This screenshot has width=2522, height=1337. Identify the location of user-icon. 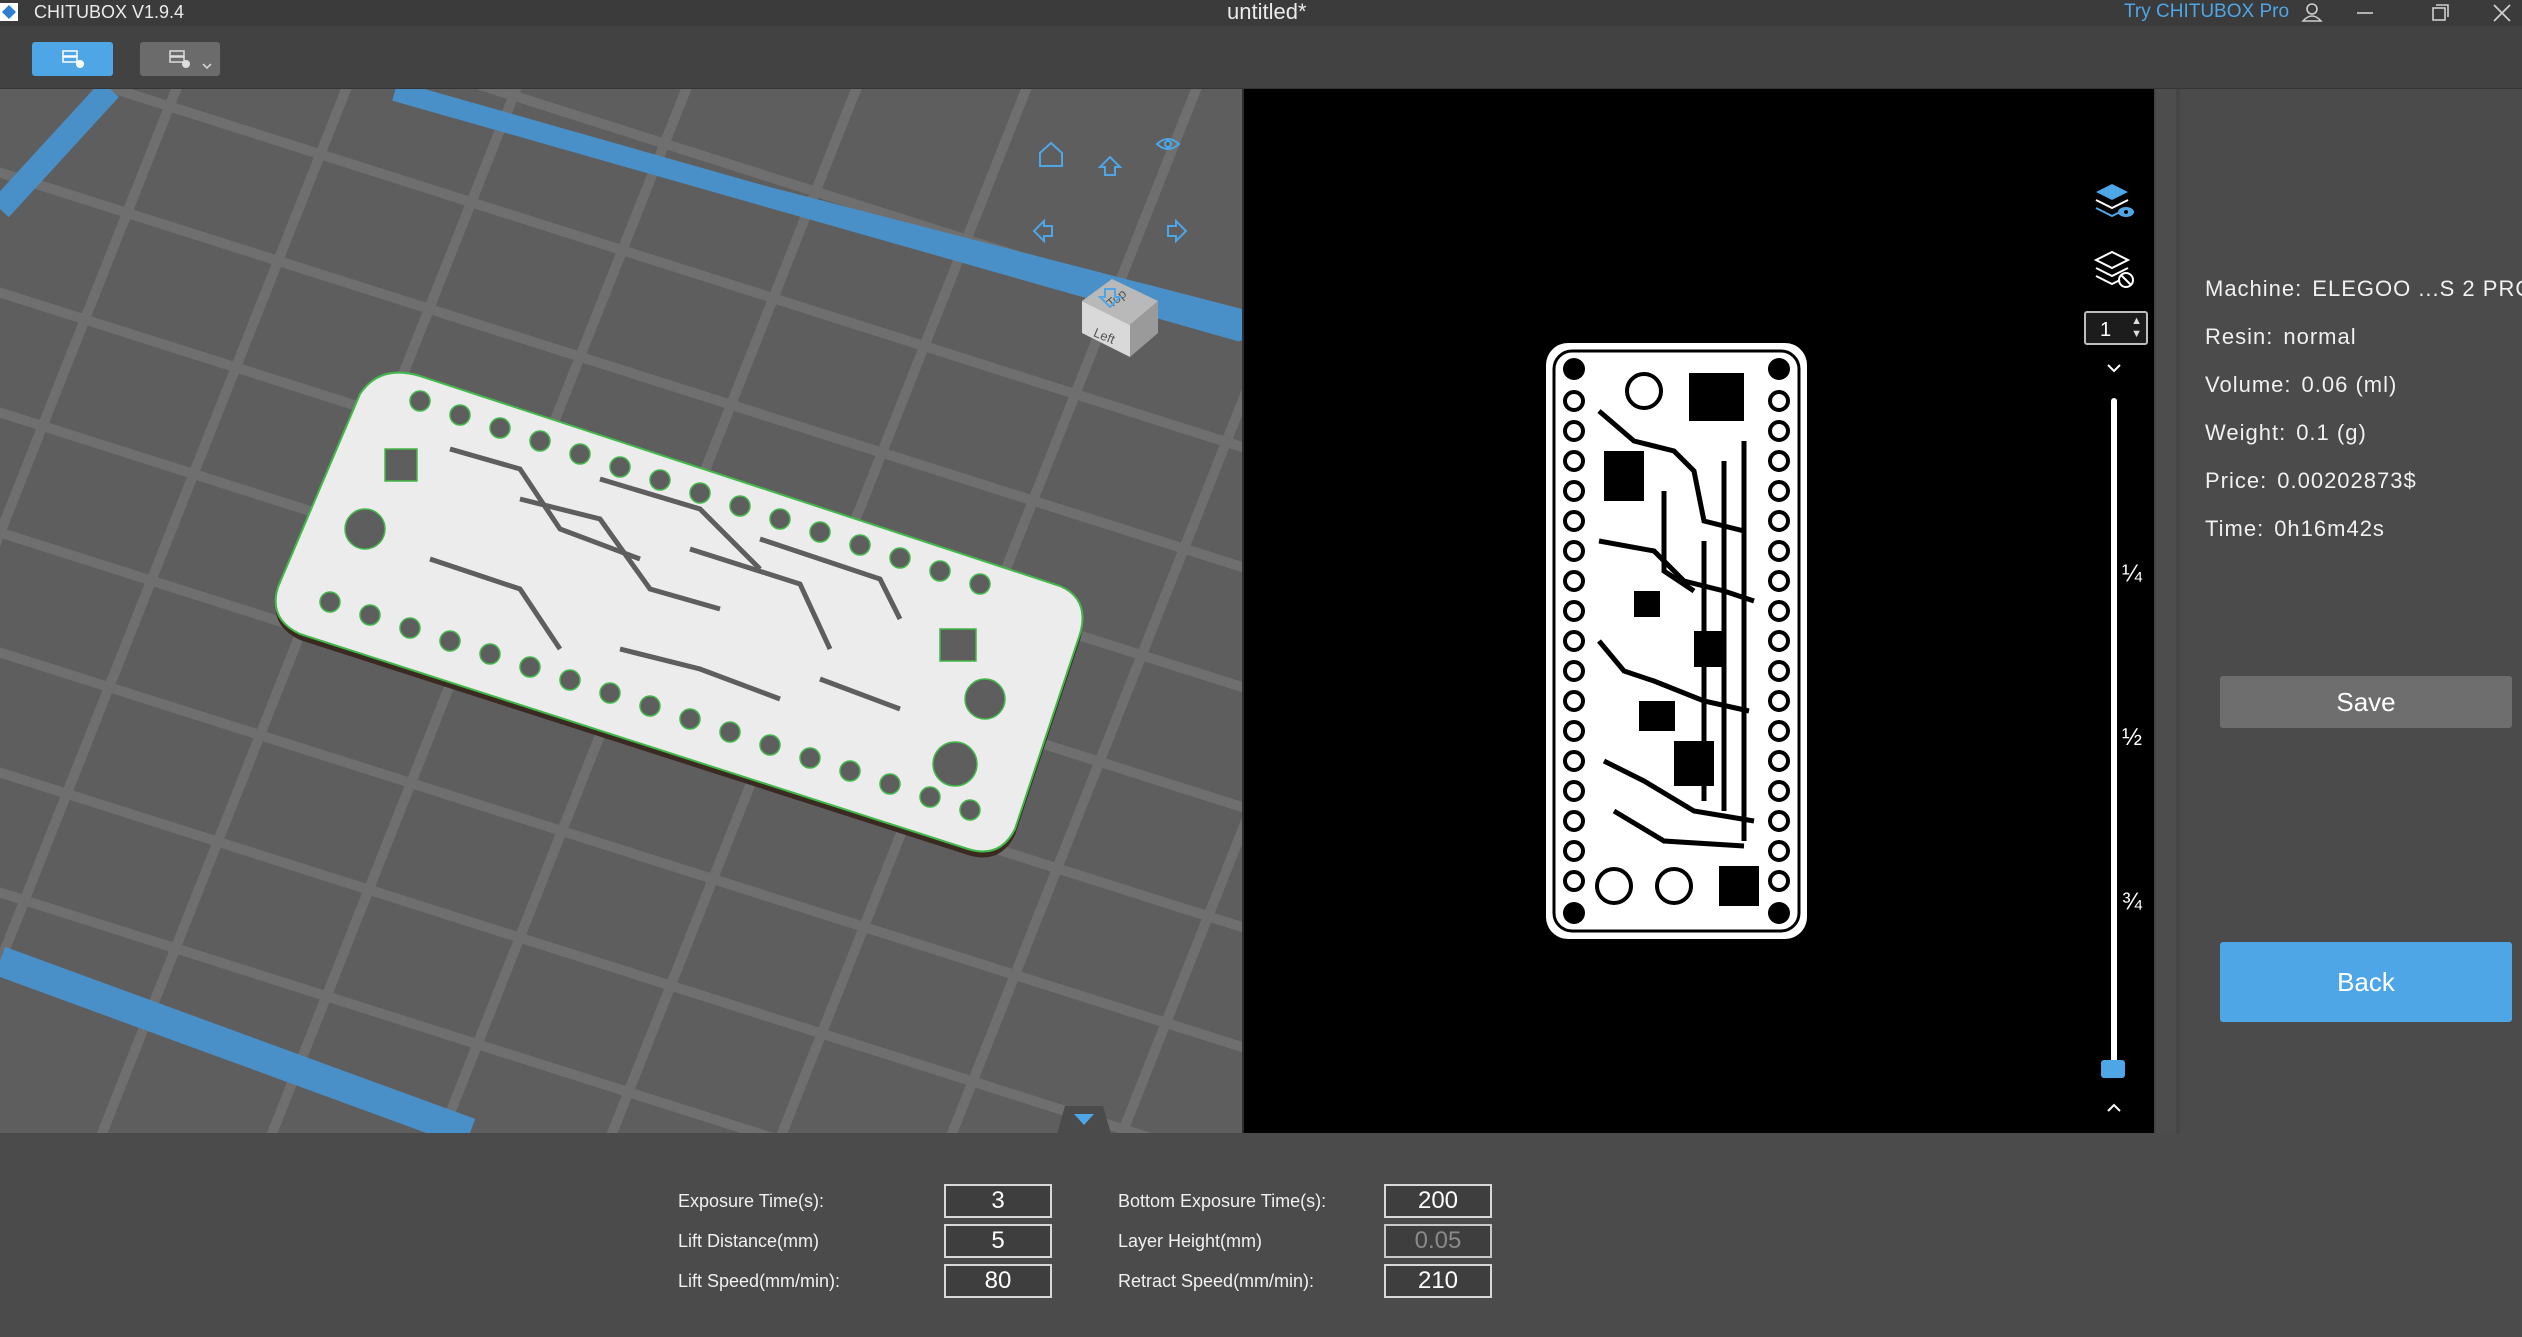
(2312, 13).